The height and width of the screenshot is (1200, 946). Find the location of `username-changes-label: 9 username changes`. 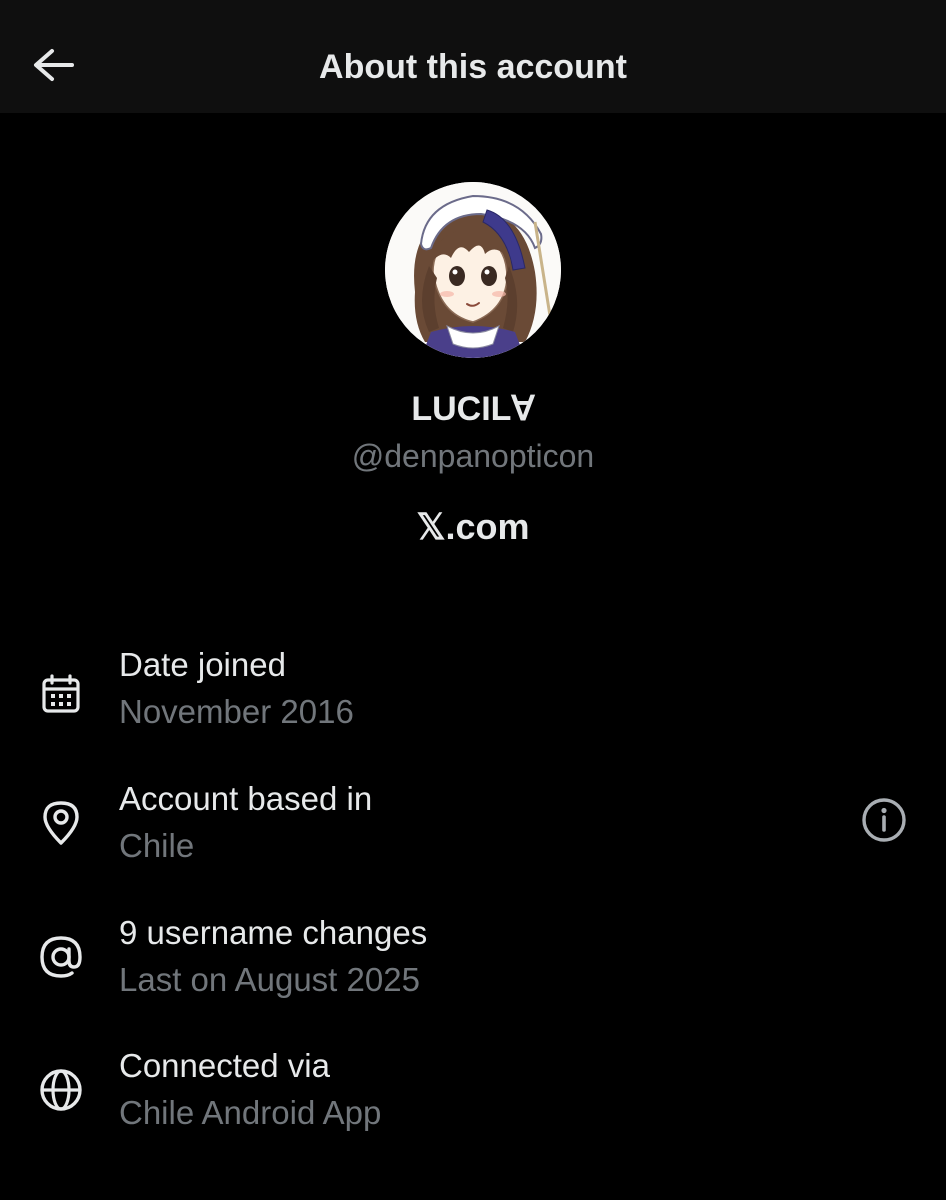

username-changes-label: 9 username changes is located at coordinates (273, 932).